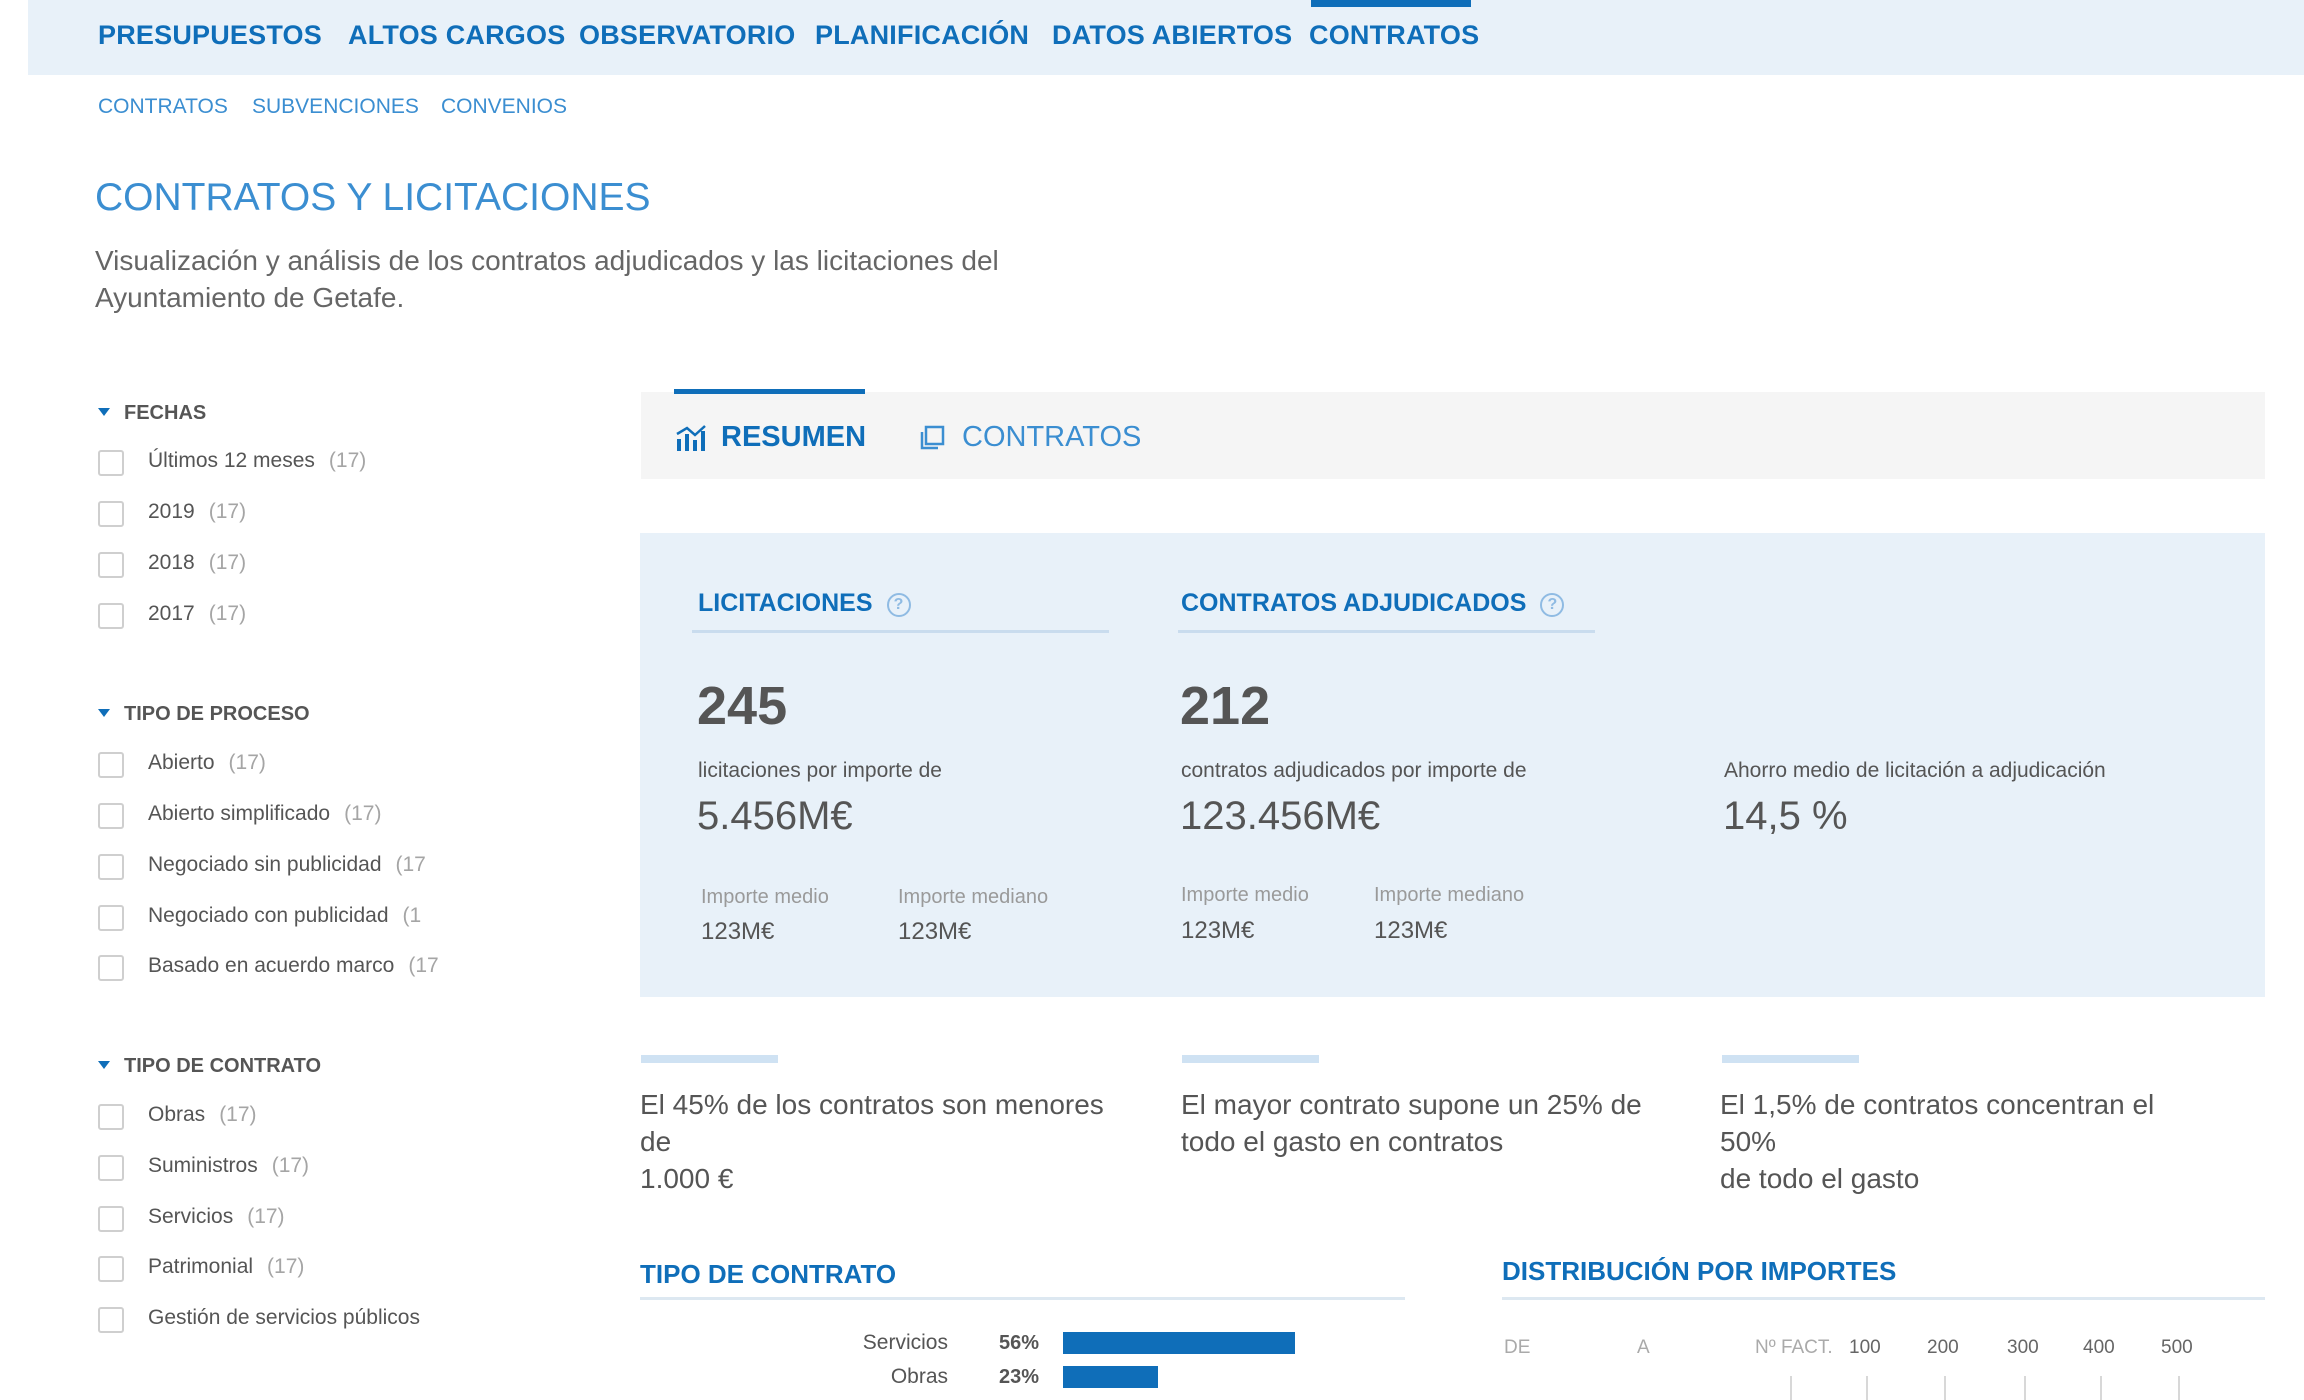 The width and height of the screenshot is (2304, 1400). I want to click on tab-strip, so click(1453, 435).